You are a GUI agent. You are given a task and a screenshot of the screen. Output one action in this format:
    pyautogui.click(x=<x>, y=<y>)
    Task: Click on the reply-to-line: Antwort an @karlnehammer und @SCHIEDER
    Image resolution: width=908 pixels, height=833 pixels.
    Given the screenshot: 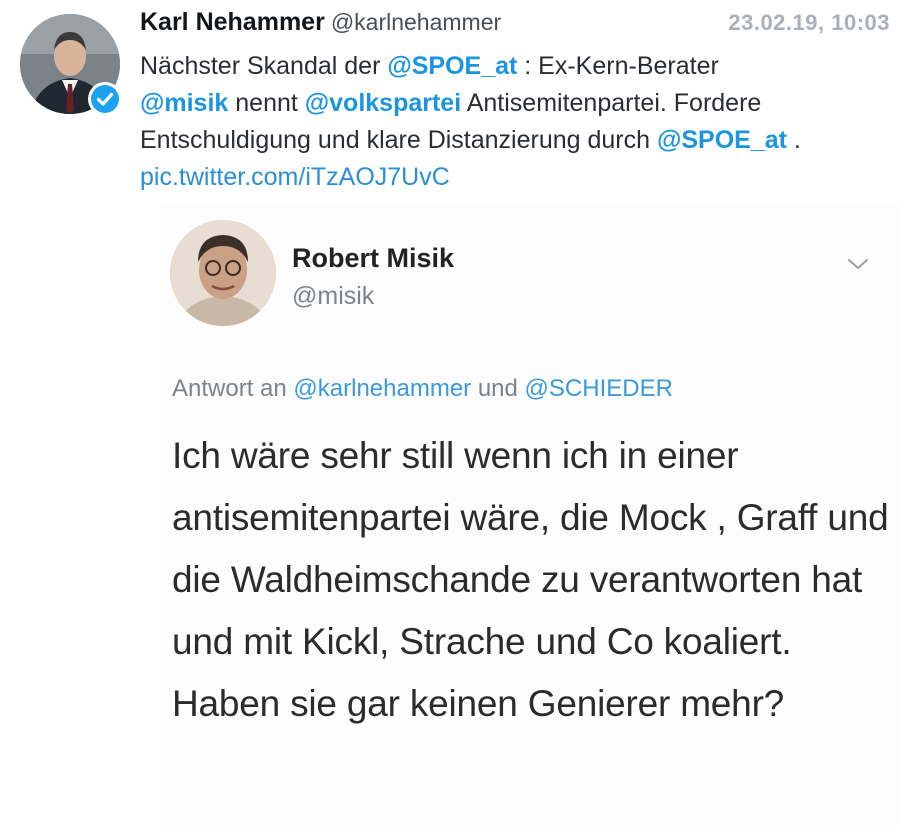 What is the action you would take?
    pyautogui.click(x=422, y=389)
    